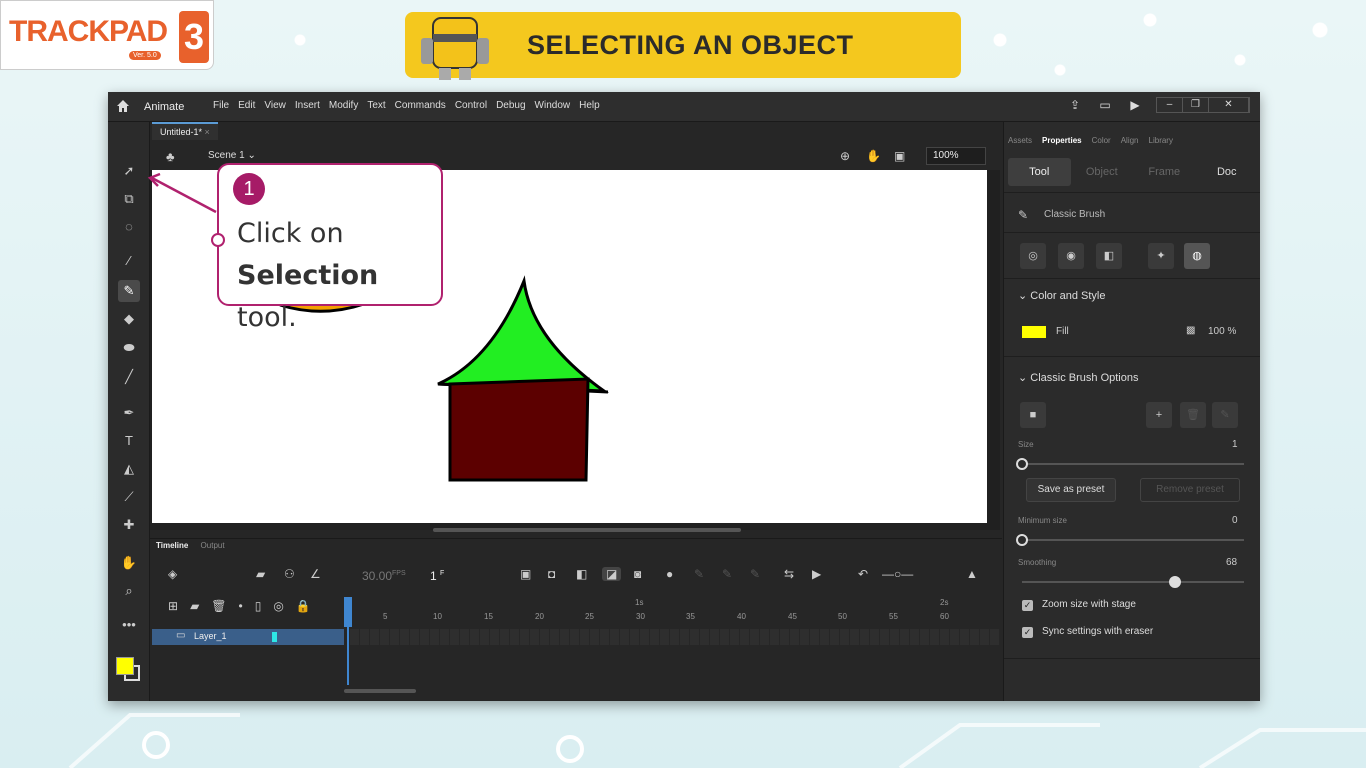  Describe the element at coordinates (1102, 172) in the screenshot. I see `subtab-object: Object` at that location.